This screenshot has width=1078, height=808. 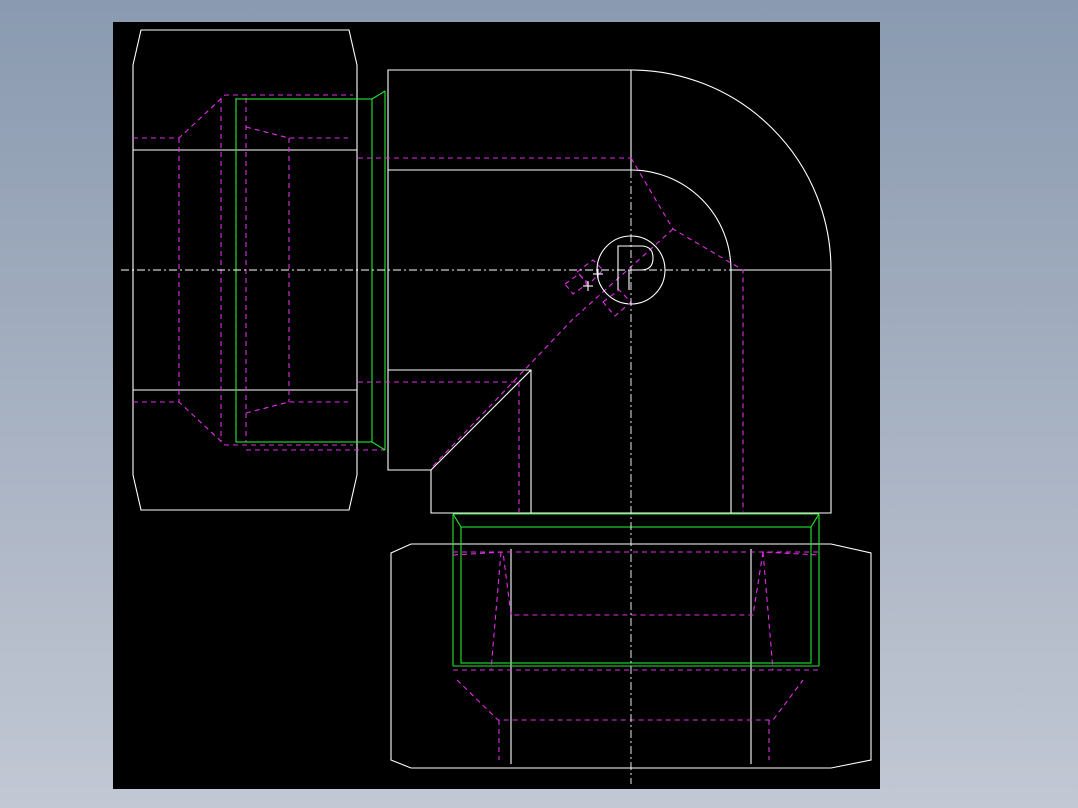 I want to click on bottom-nut-hidden-lines, so click(x=636, y=655).